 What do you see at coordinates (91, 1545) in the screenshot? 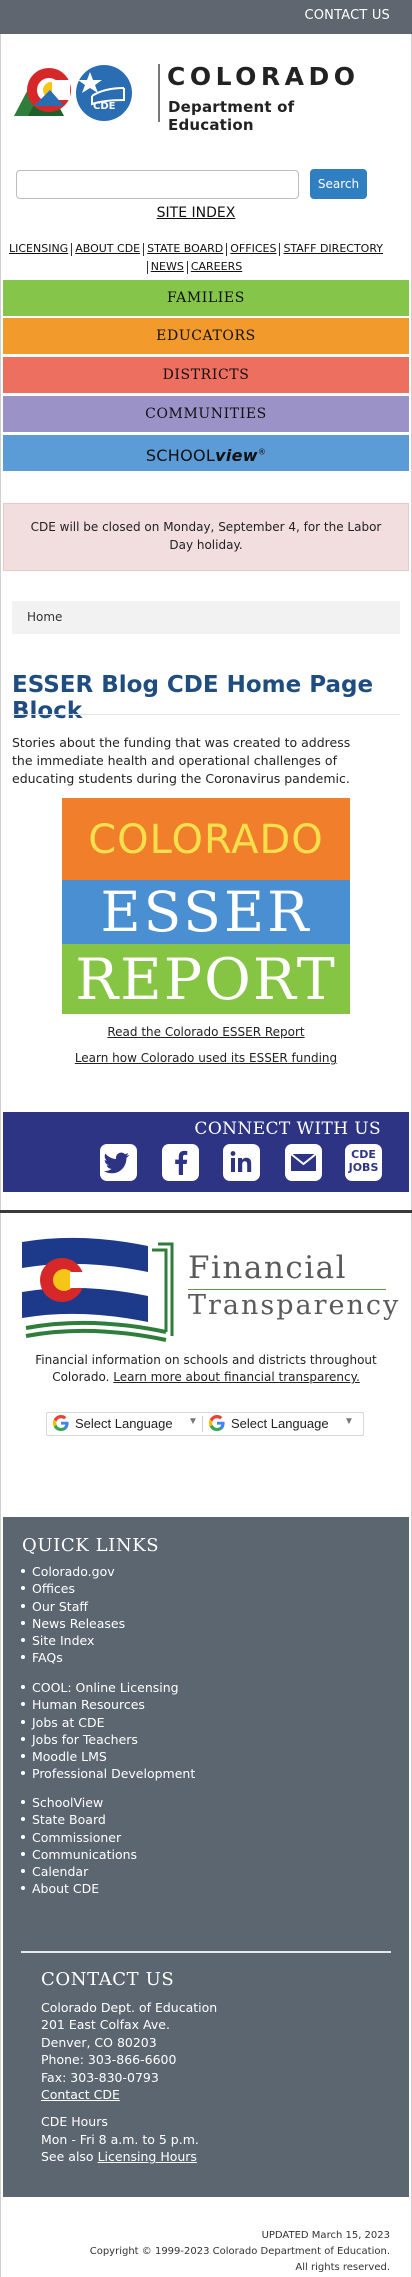
I see `quick-links-title: QUICK LINKS` at bounding box center [91, 1545].